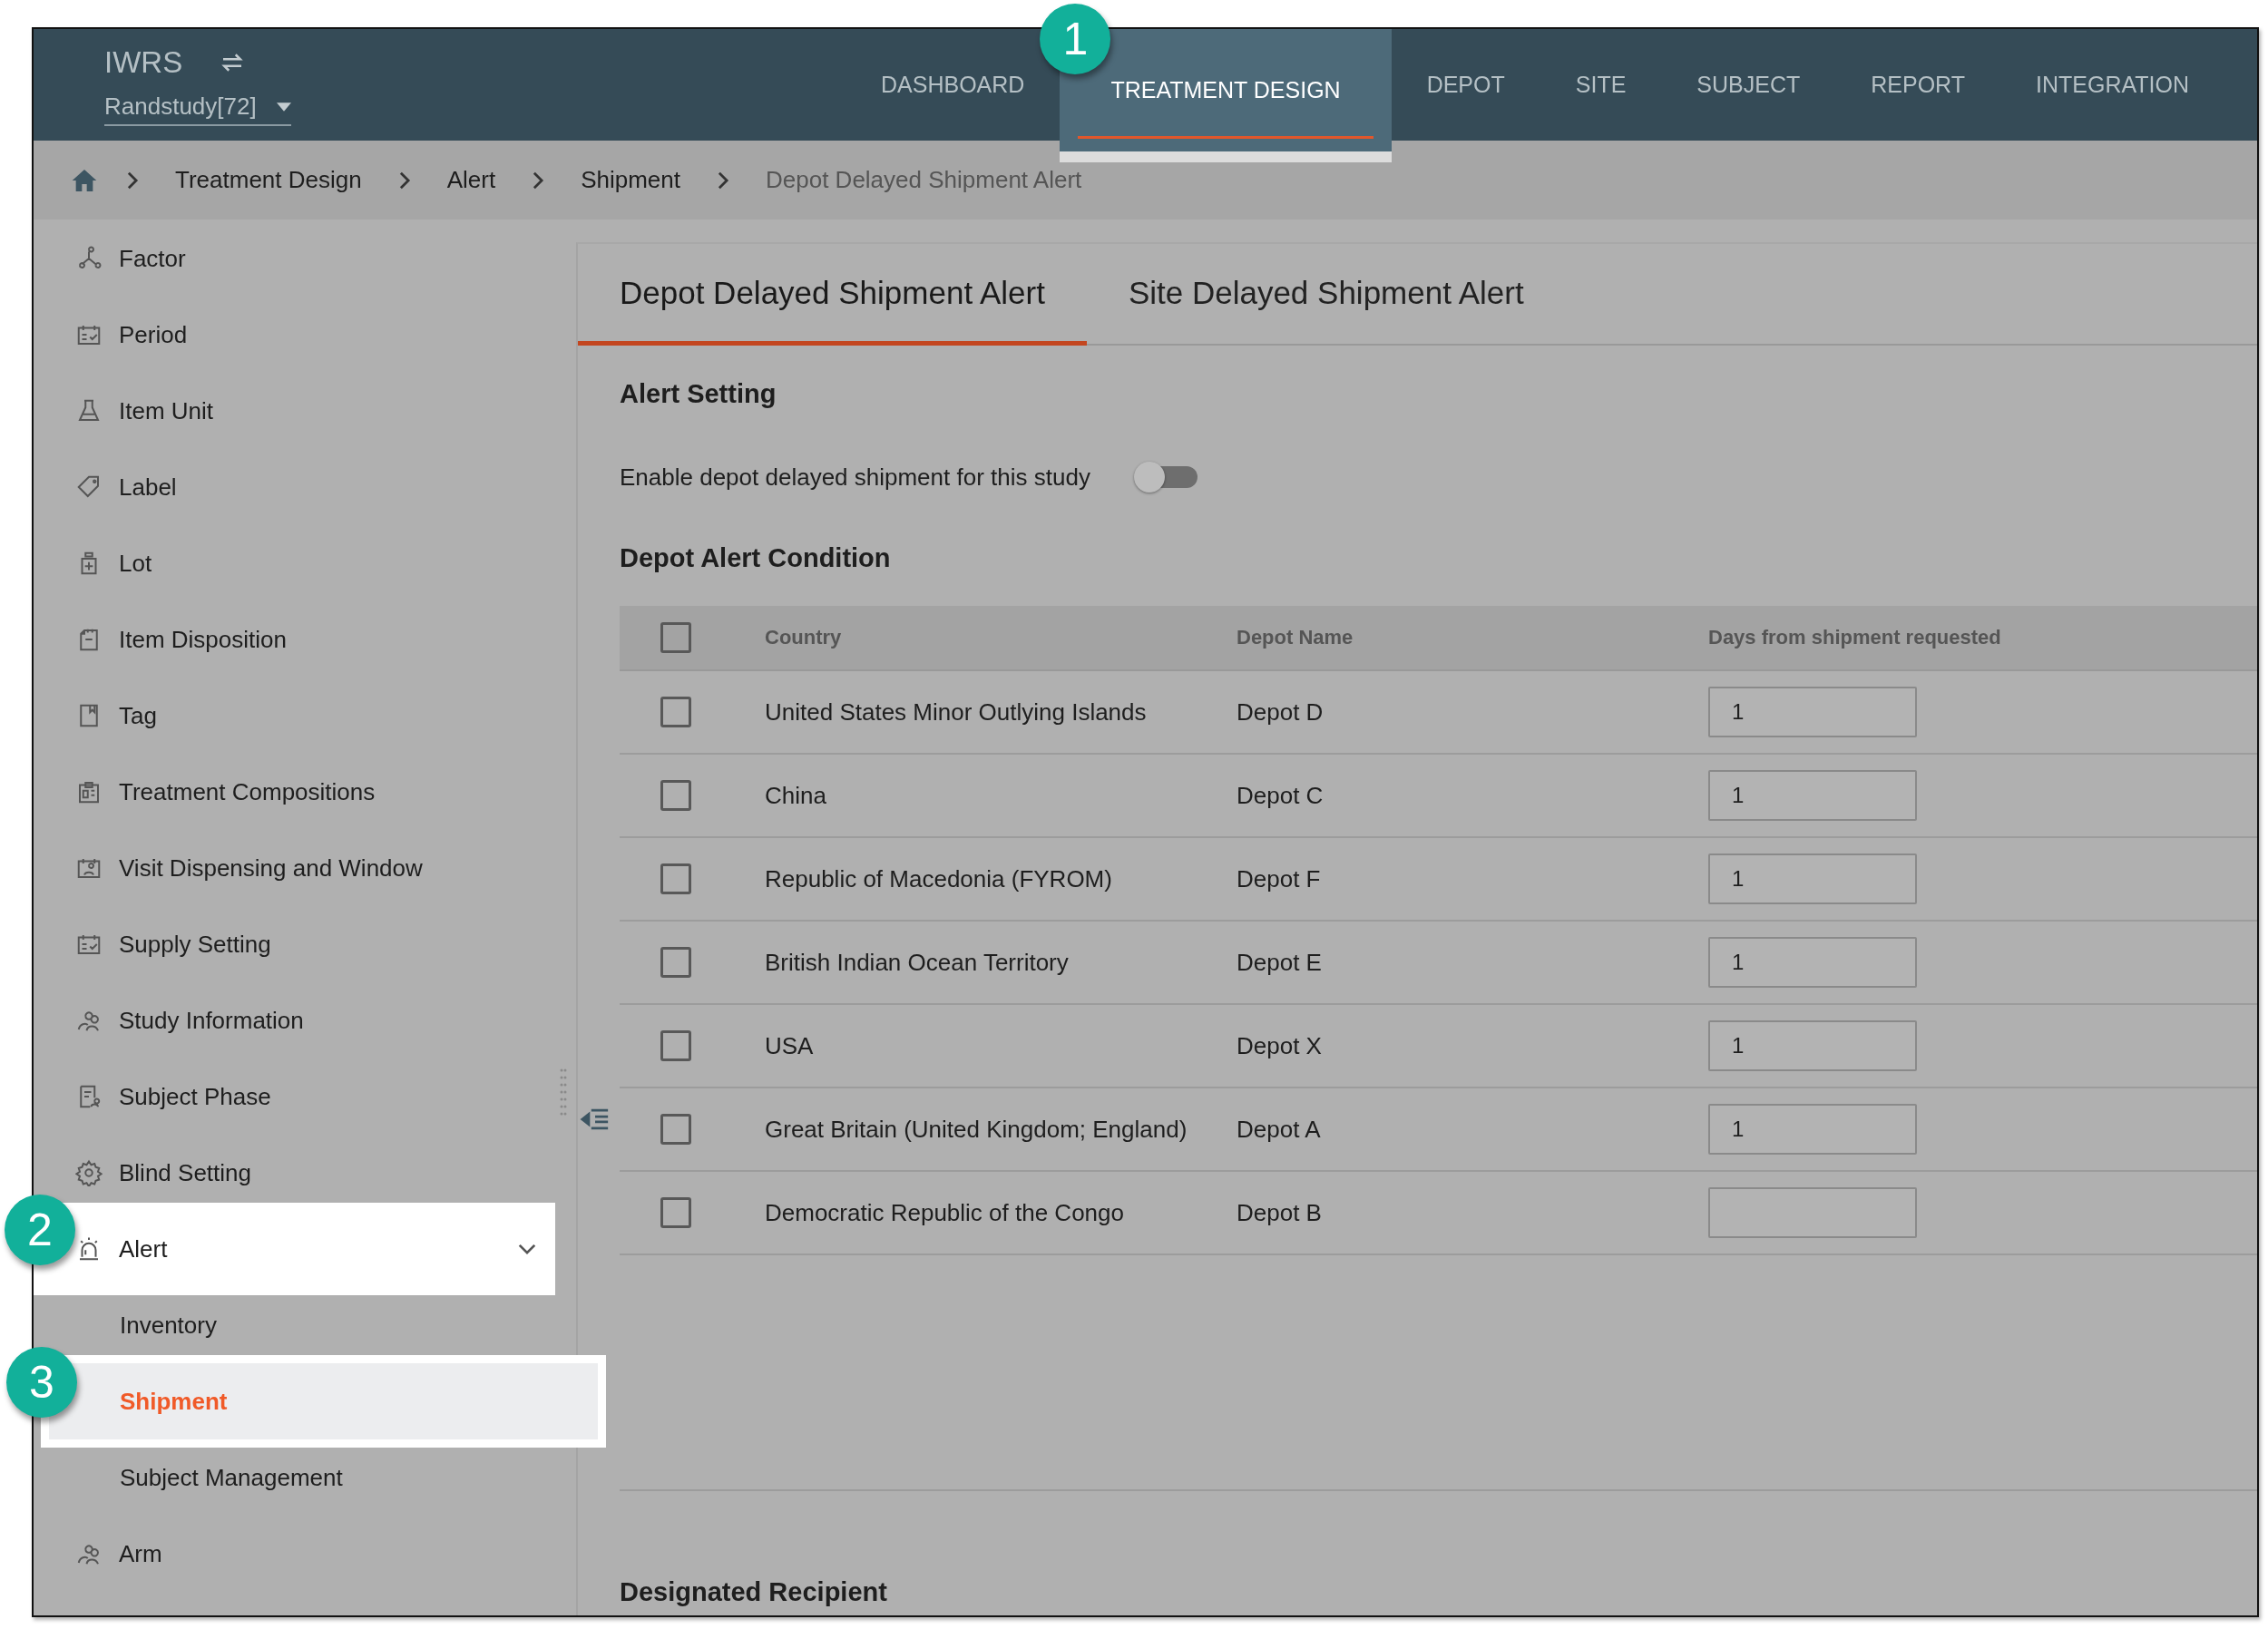 Image resolution: width=2268 pixels, height=1629 pixels. I want to click on nav-tab: INTEGRATION, so click(2112, 85).